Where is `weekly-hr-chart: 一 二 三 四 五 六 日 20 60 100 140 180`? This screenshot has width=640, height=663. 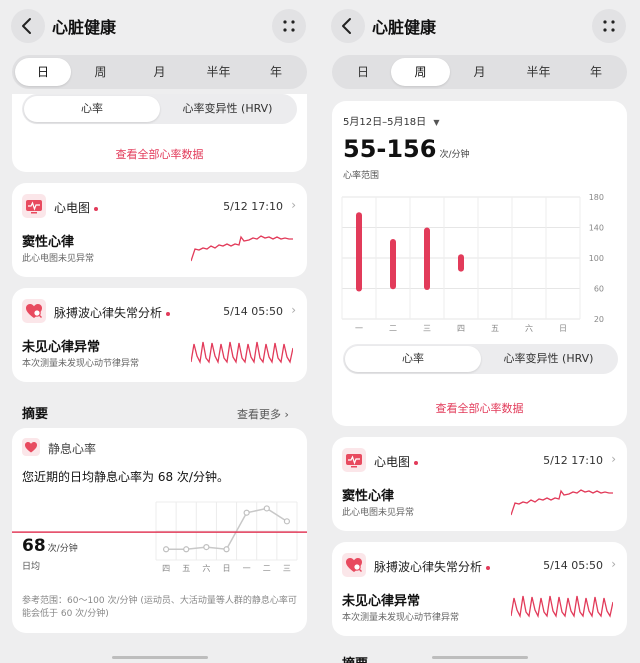
weekly-hr-chart: 一 二 三 四 五 六 日 20 60 100 140 180 is located at coordinates (472, 263).